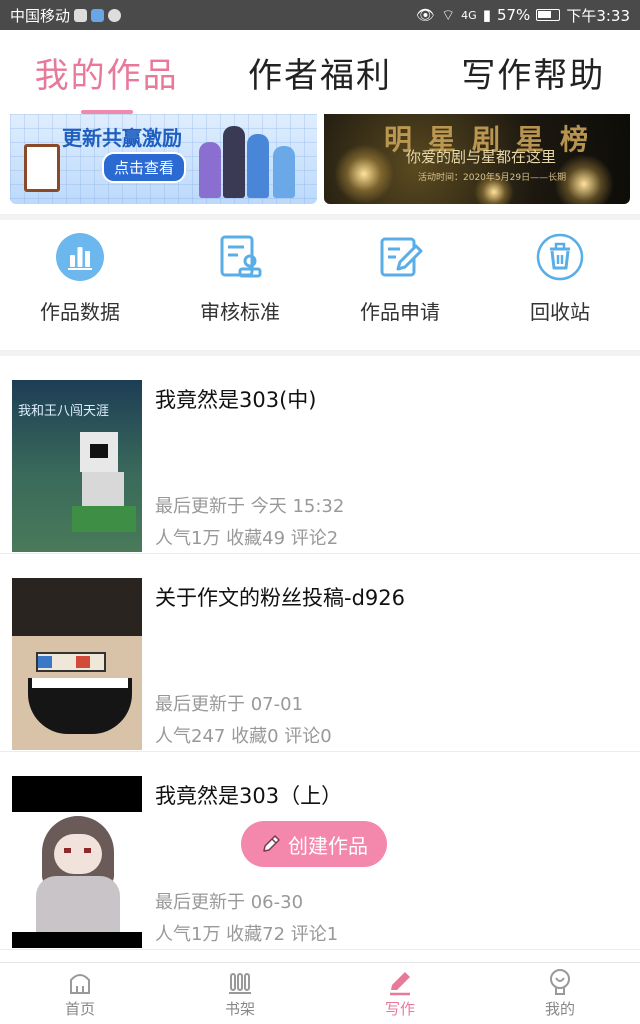 The image size is (640, 1024). What do you see at coordinates (79, 1009) in the screenshot?
I see `nav-home-label: 首页` at bounding box center [79, 1009].